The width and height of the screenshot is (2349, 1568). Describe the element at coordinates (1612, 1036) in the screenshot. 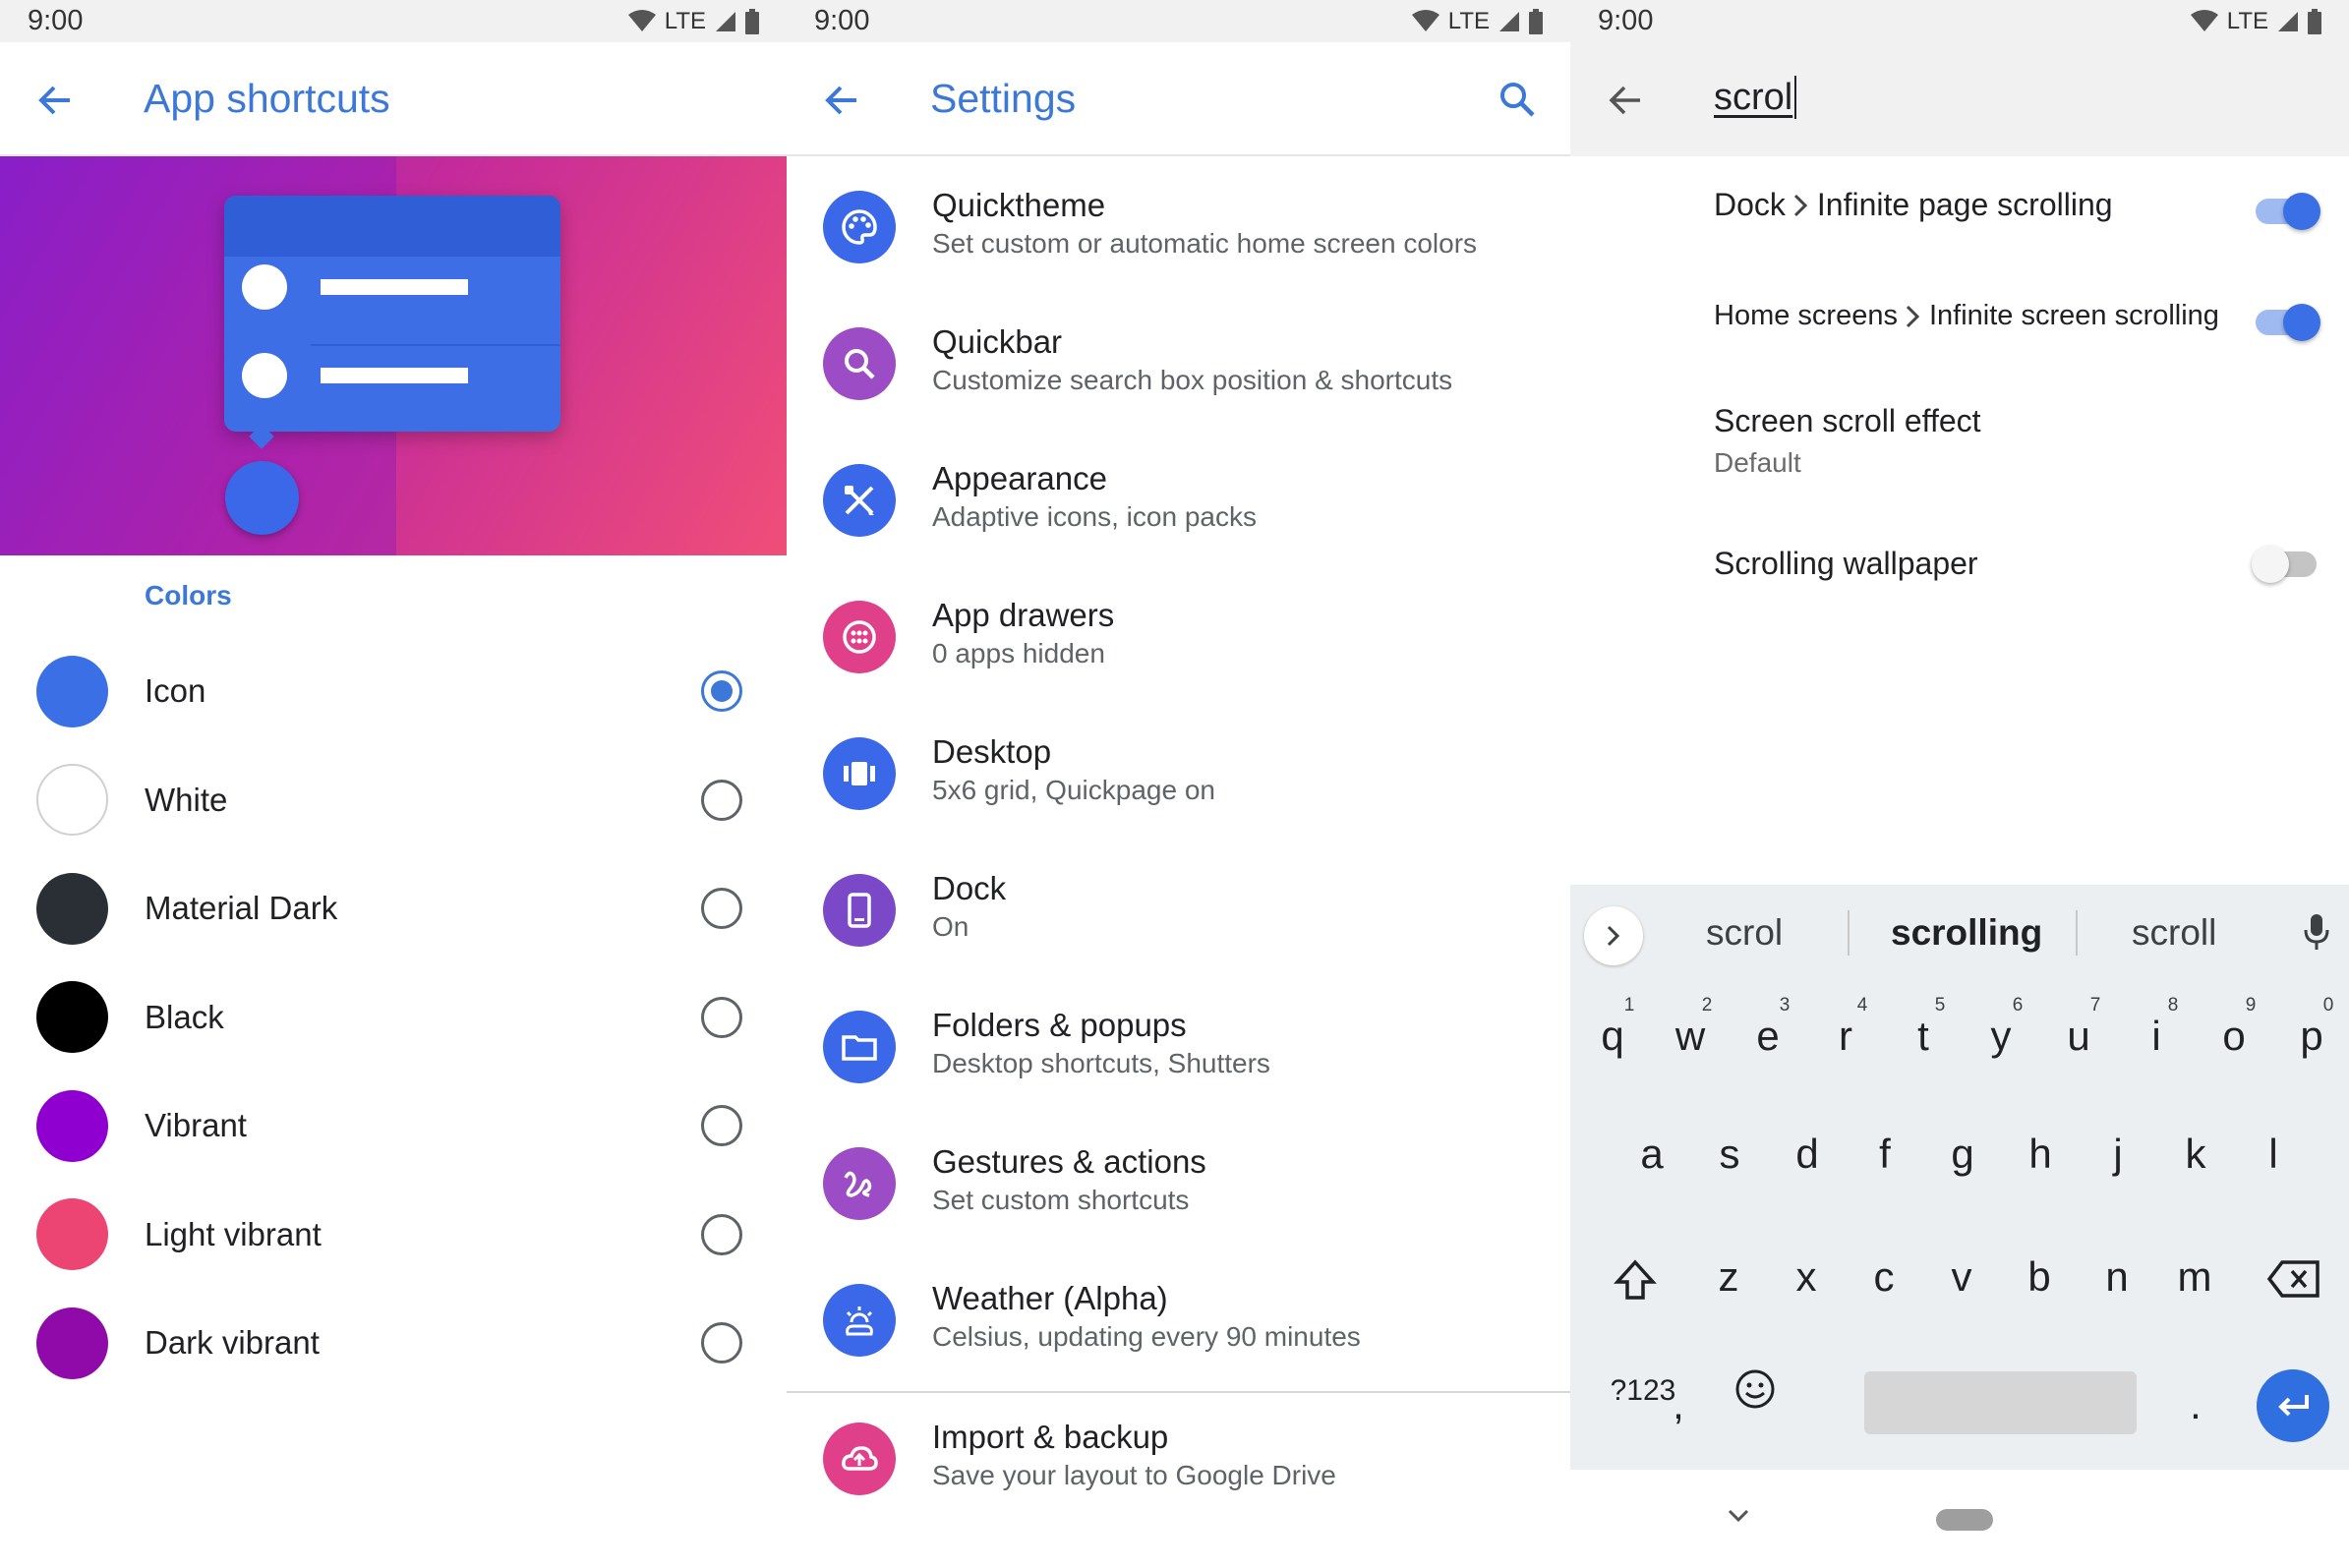

I see `key-q: q` at that location.